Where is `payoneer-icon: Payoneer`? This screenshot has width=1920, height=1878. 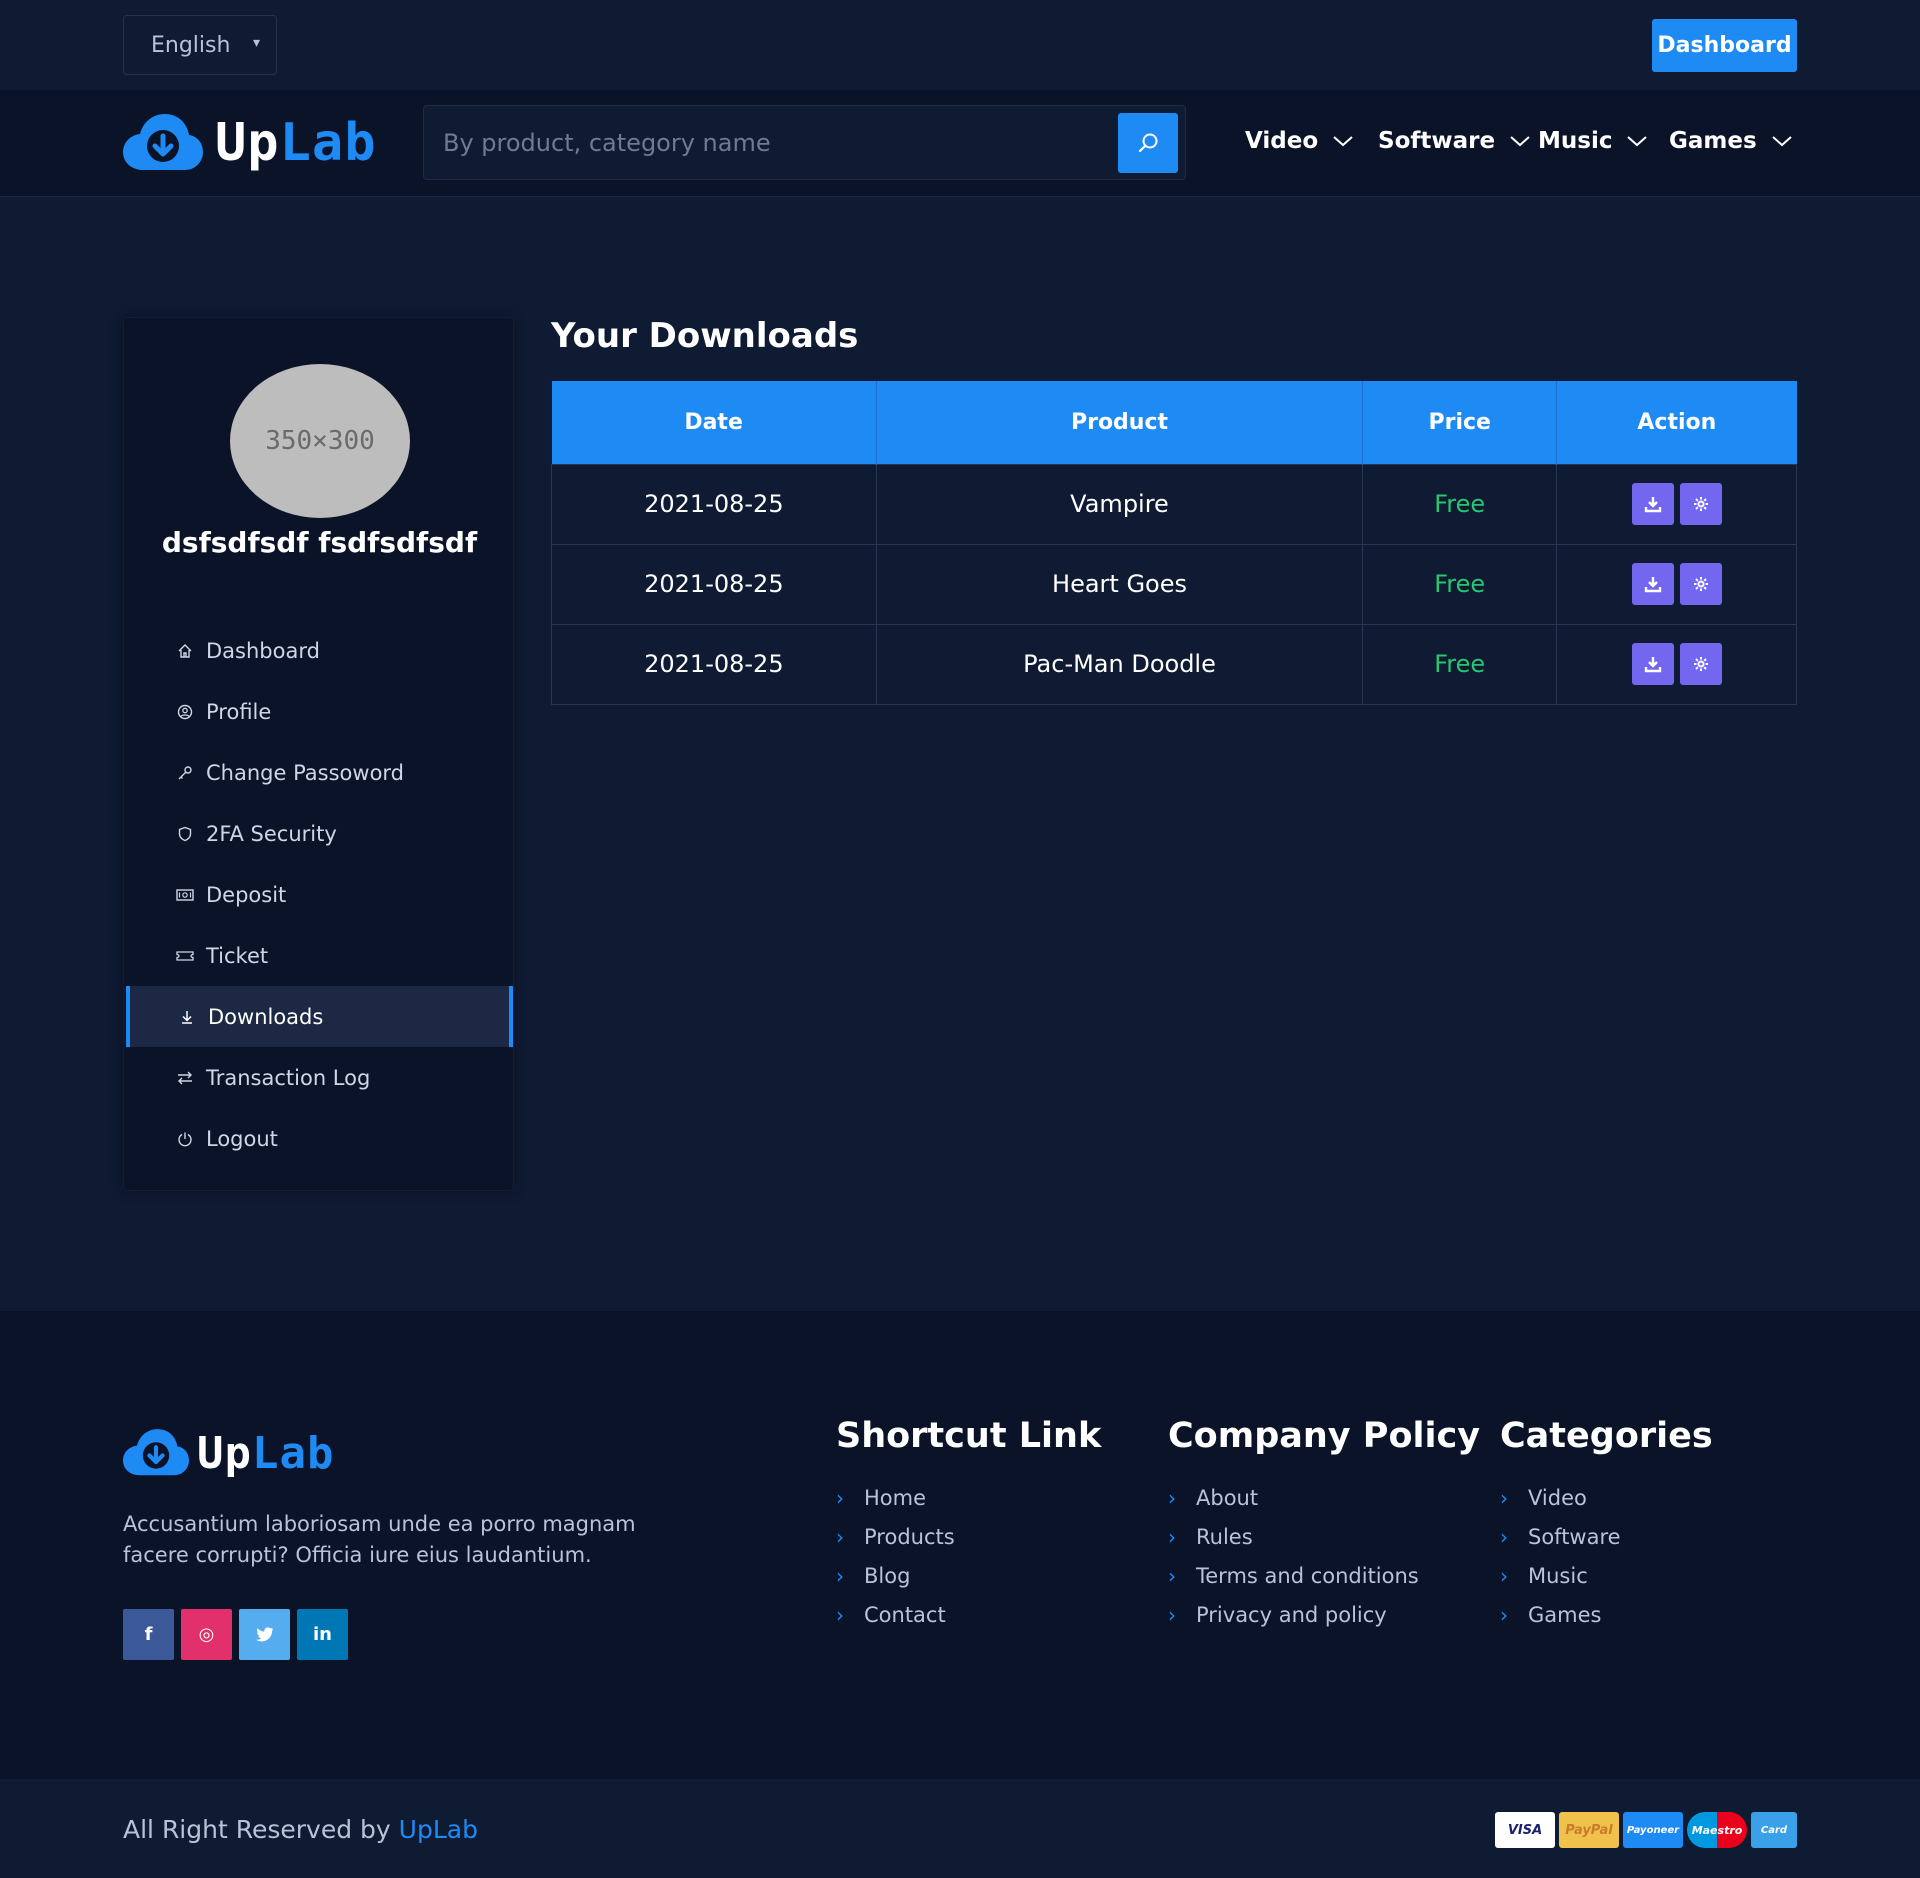
payoneer-icon: Payoneer is located at coordinates (1653, 1830).